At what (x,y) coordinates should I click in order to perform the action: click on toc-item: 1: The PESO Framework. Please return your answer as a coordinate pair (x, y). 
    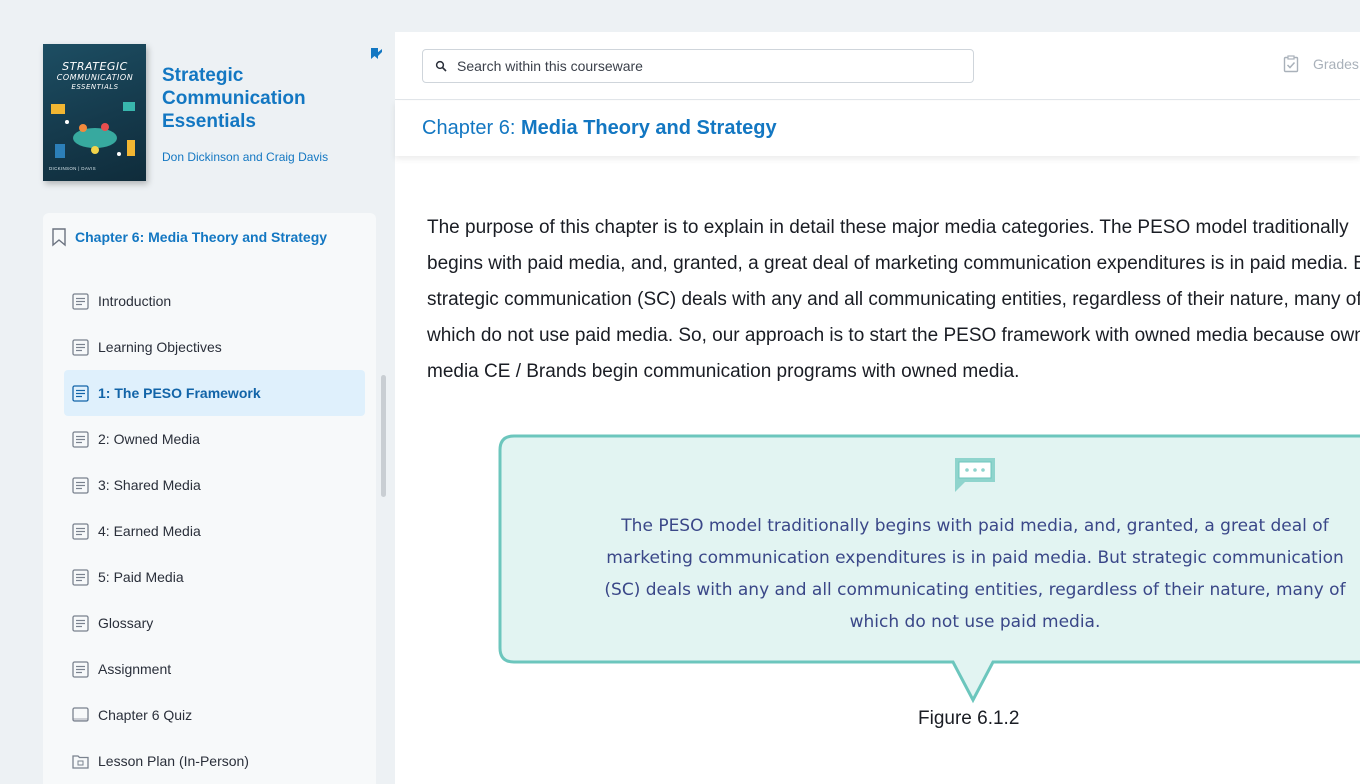
    Looking at the image, I should click on (214, 393).